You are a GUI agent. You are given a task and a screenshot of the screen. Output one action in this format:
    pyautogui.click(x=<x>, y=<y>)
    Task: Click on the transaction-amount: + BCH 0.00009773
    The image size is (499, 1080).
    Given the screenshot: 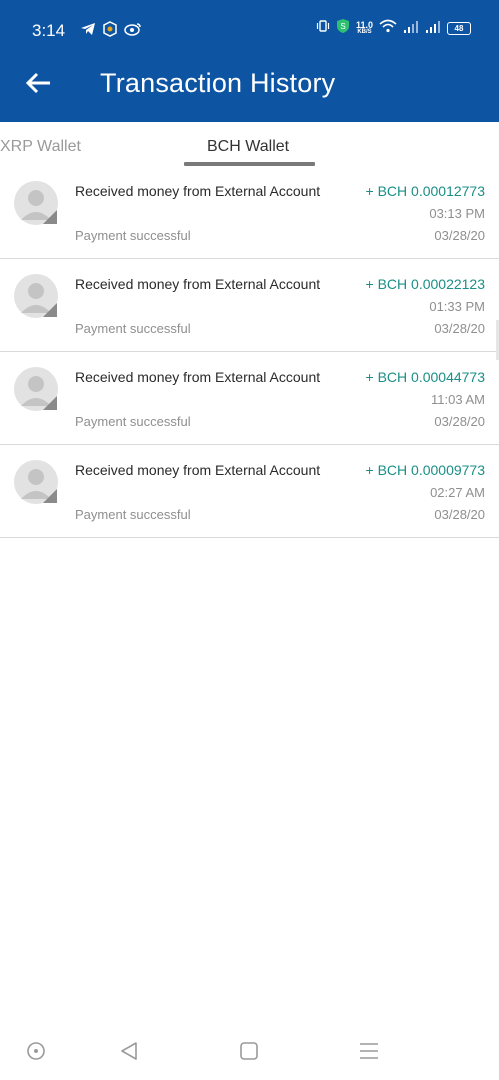 What is the action you would take?
    pyautogui.click(x=425, y=470)
    